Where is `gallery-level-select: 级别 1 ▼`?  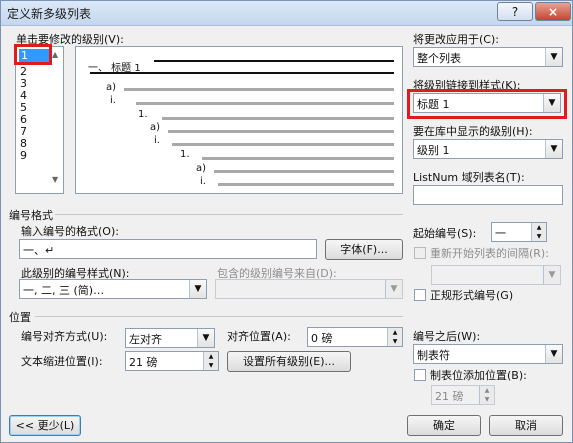 gallery-level-select: 级别 1 ▼ is located at coordinates (488, 149).